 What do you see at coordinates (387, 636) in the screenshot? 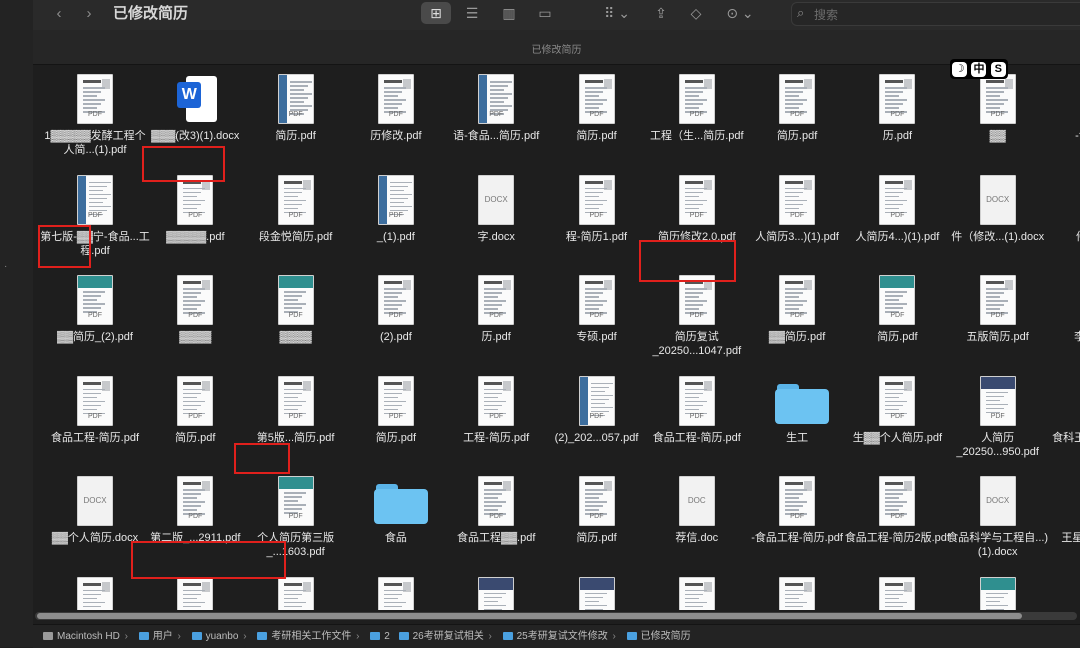
I see `breadcrumb-item: 2` at bounding box center [387, 636].